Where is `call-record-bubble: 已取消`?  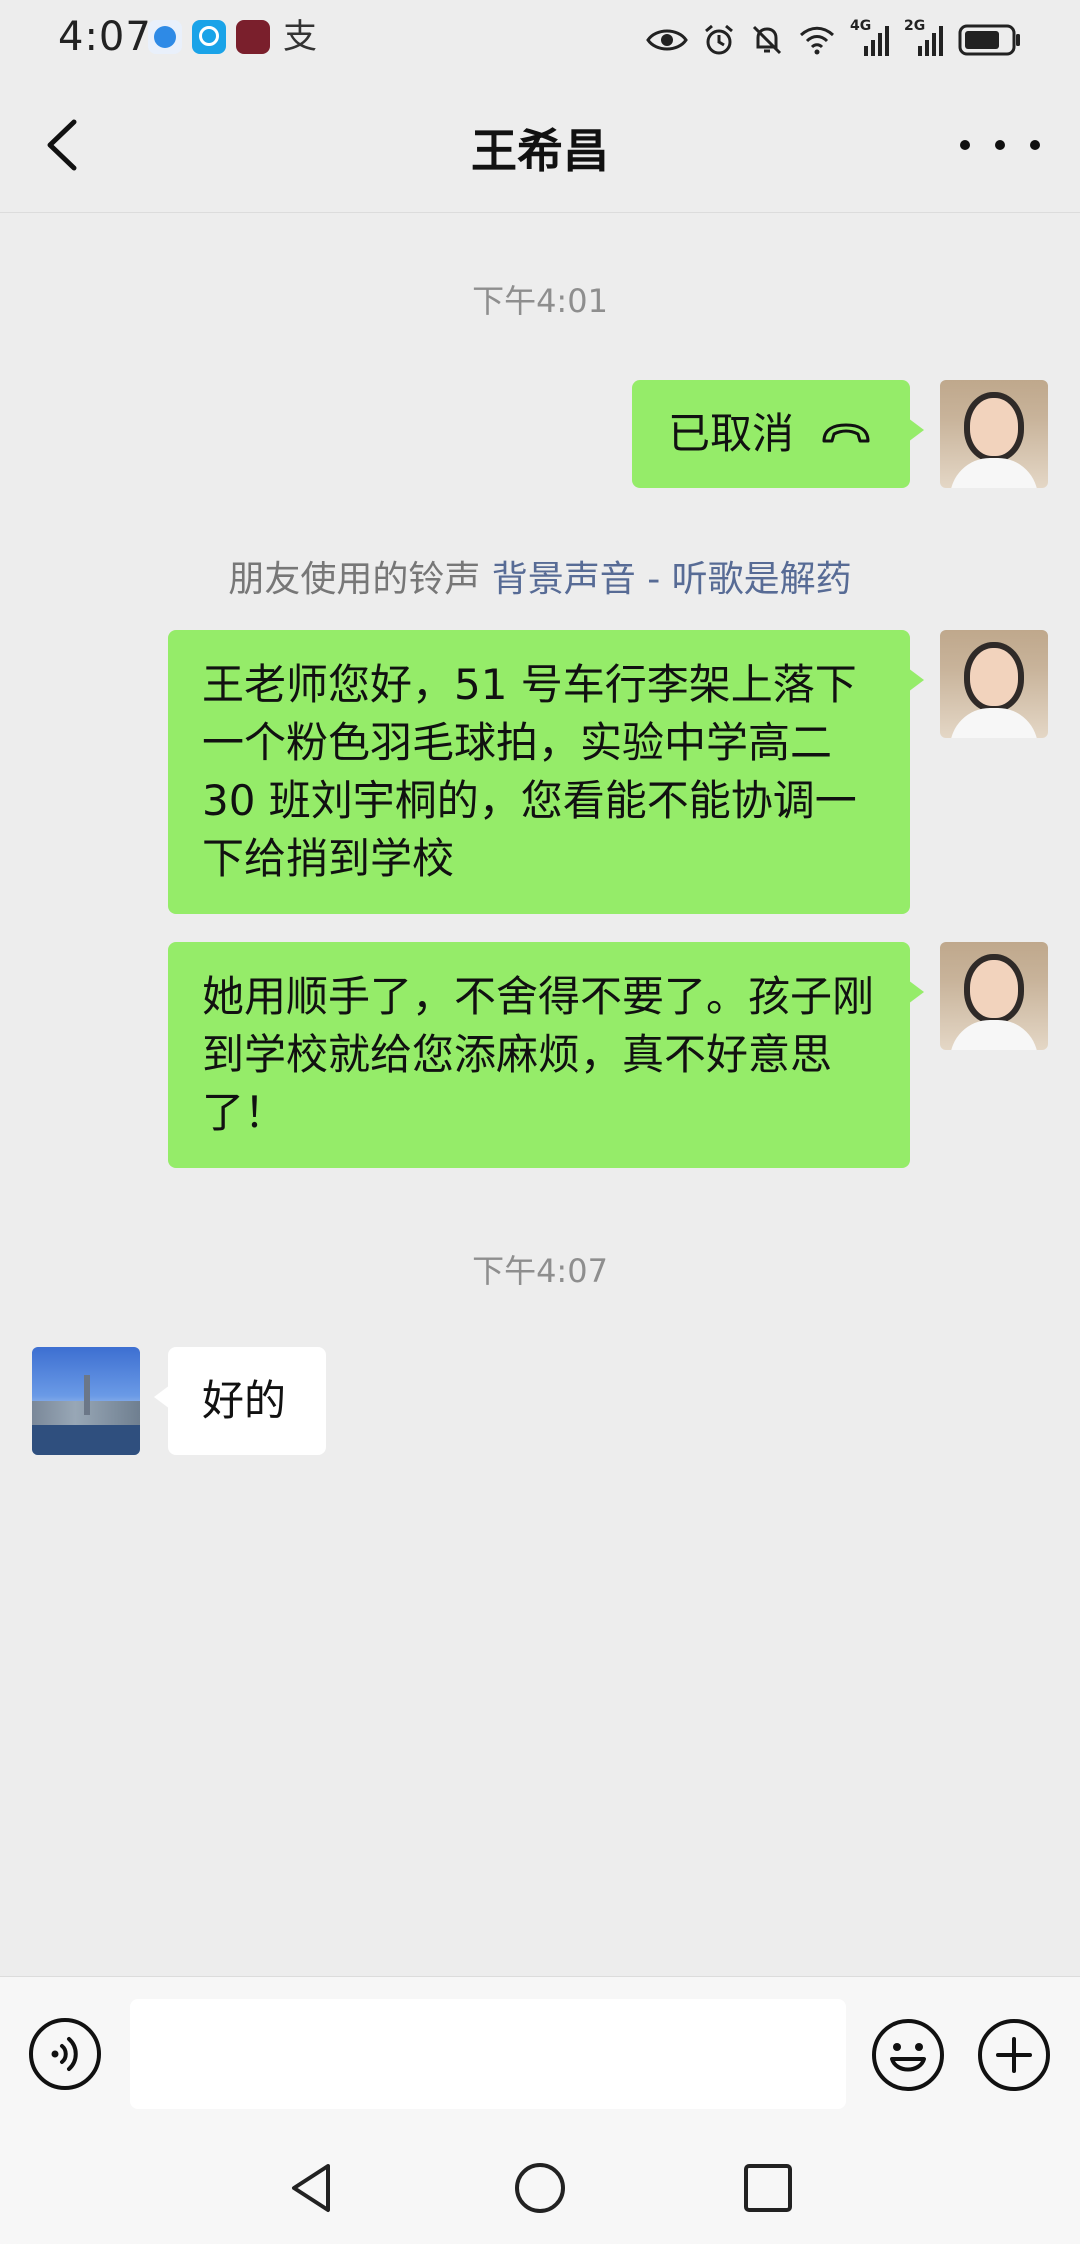 call-record-bubble: 已取消 is located at coordinates (778, 434).